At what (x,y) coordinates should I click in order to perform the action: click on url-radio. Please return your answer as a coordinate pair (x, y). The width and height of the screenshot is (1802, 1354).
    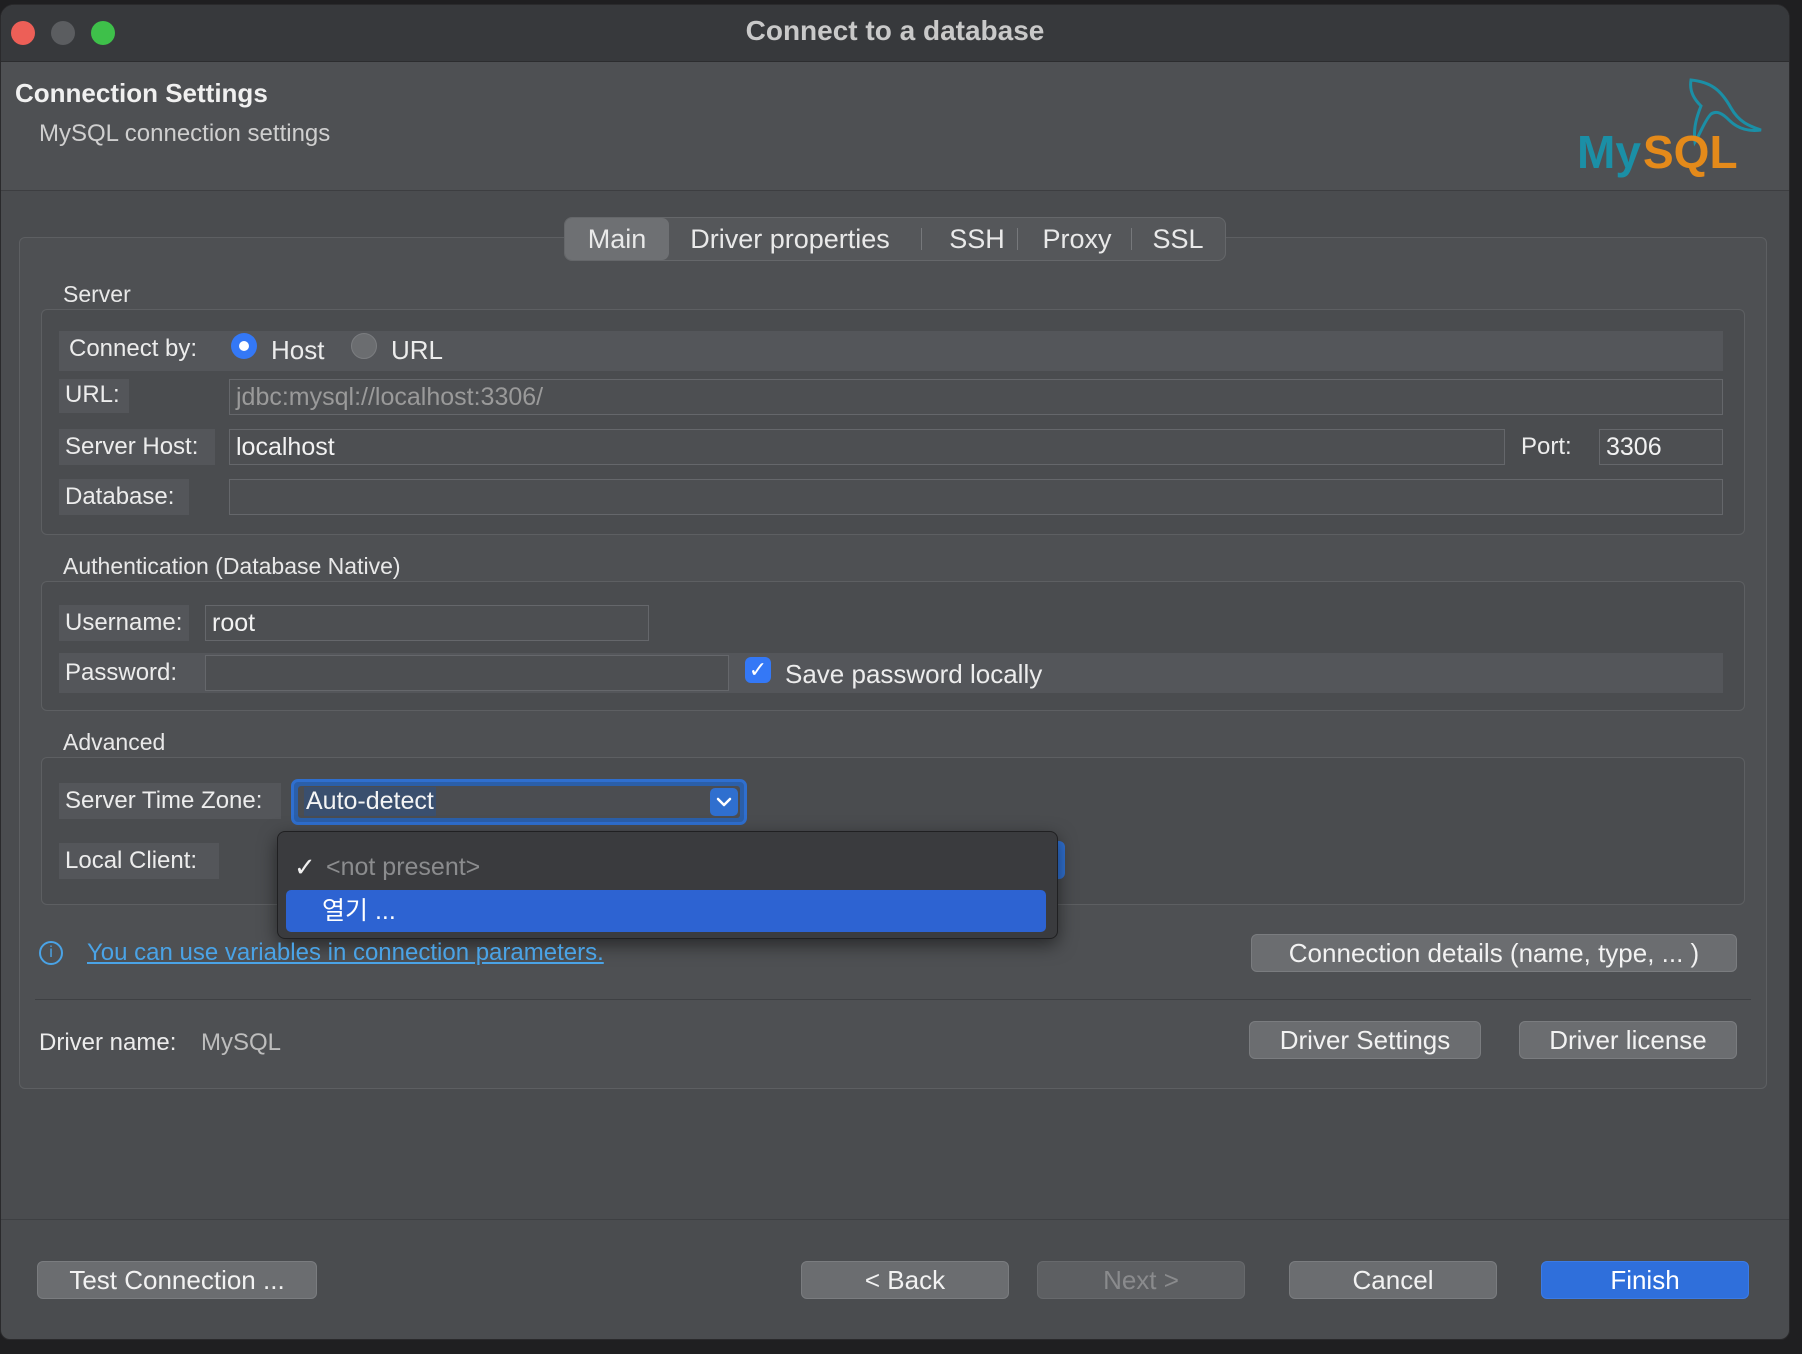
    Looking at the image, I should click on (364, 346).